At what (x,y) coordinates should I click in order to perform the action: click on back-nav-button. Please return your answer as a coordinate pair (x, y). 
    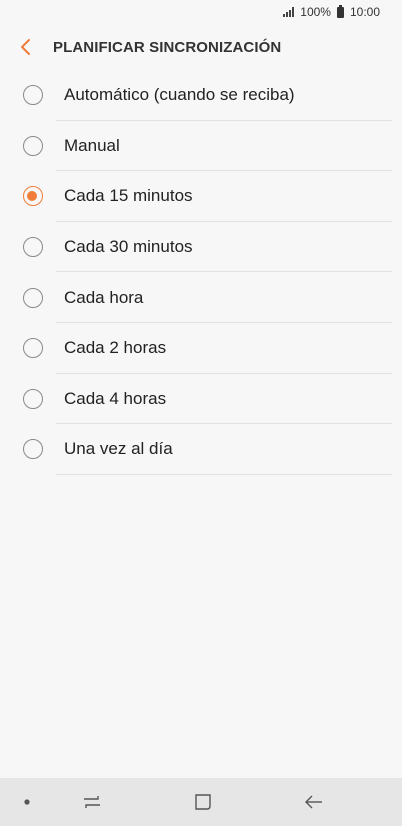
    Looking at the image, I should click on (314, 802).